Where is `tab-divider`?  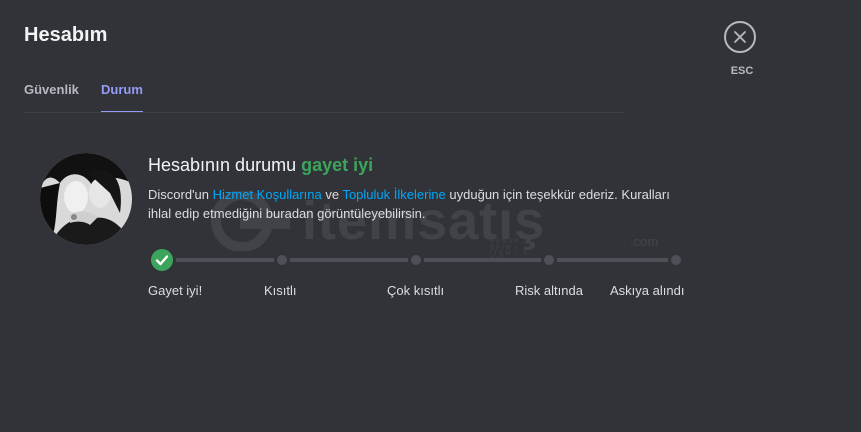
tab-divider is located at coordinates (324, 112).